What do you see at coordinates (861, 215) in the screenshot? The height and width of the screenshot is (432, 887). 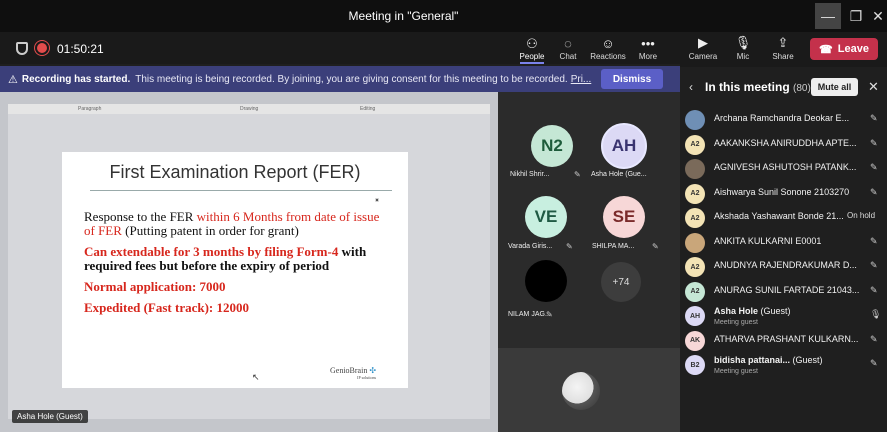 I see `on-hold-status: On hold` at bounding box center [861, 215].